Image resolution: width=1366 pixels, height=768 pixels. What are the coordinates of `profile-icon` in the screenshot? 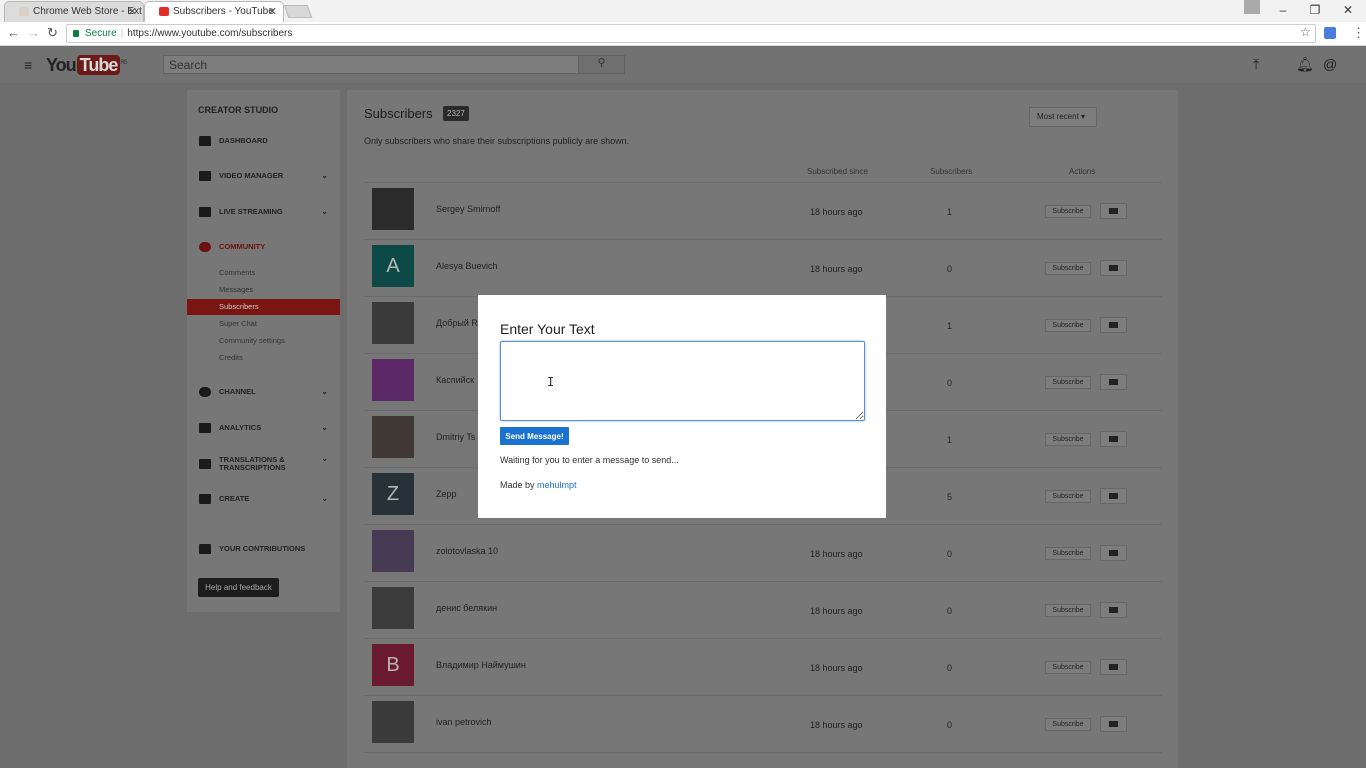 It's located at (1252, 7).